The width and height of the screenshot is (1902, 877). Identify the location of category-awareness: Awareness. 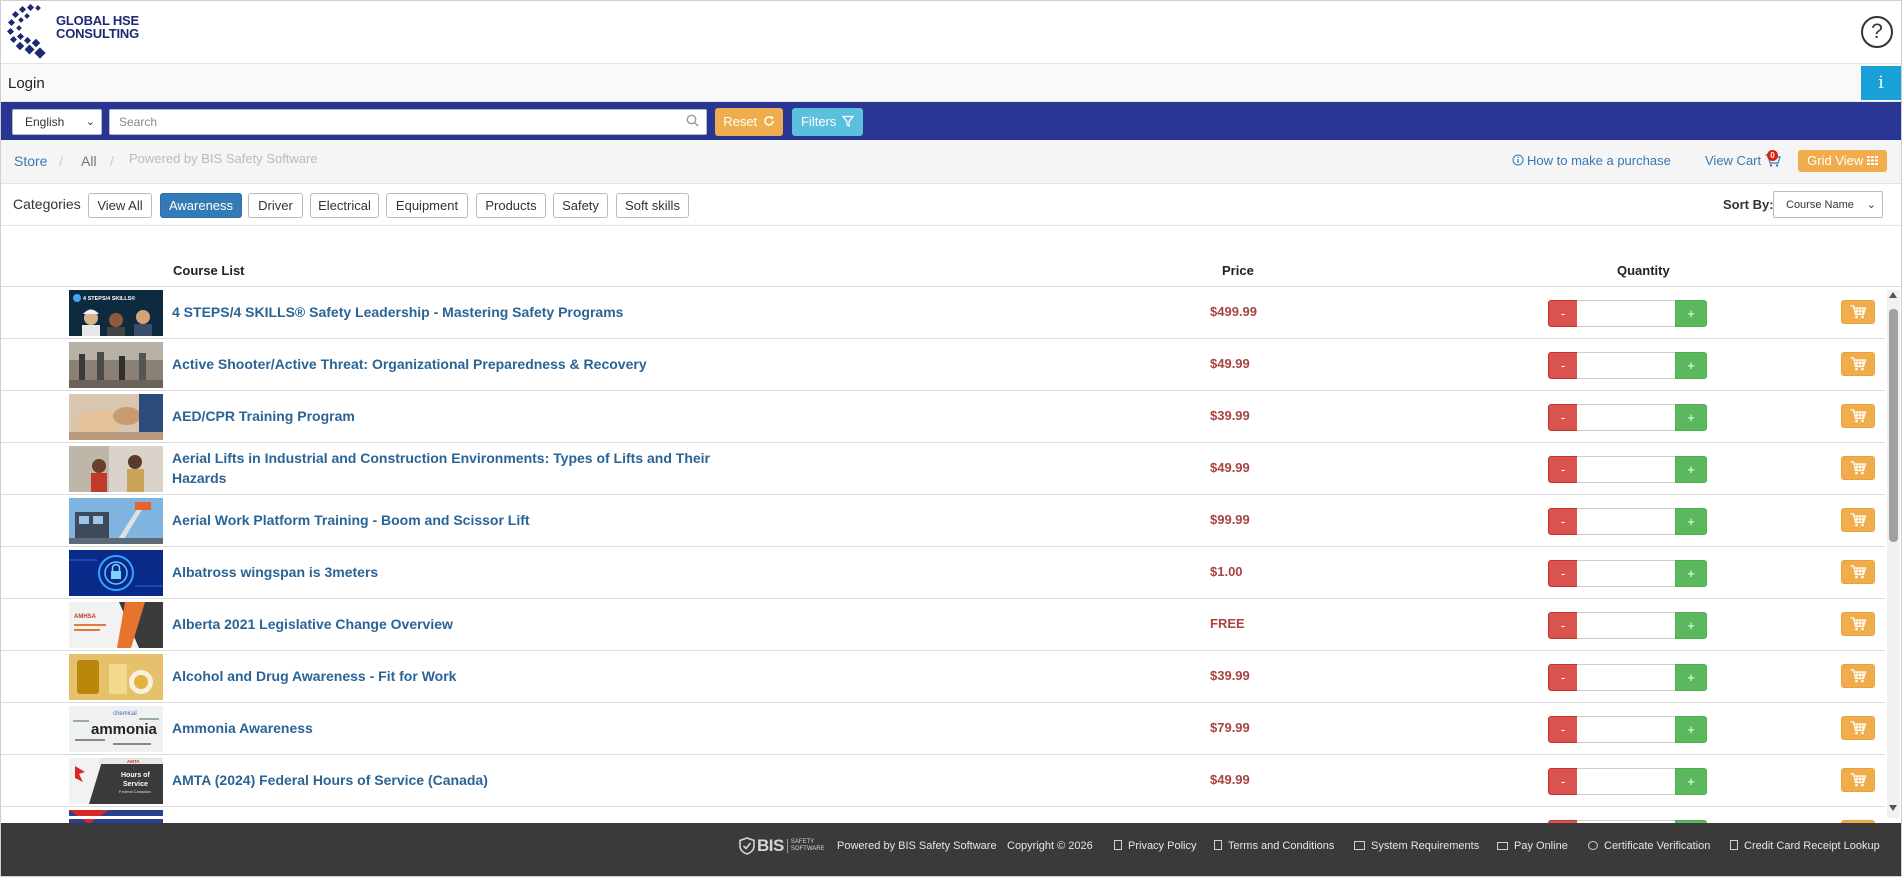
(201, 205).